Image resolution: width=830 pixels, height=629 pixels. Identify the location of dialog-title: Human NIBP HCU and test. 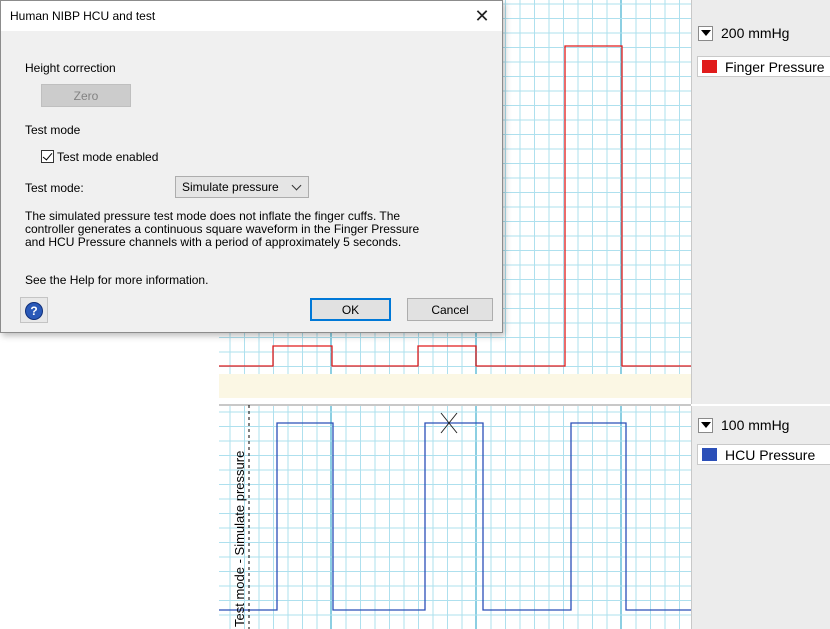
(83, 16).